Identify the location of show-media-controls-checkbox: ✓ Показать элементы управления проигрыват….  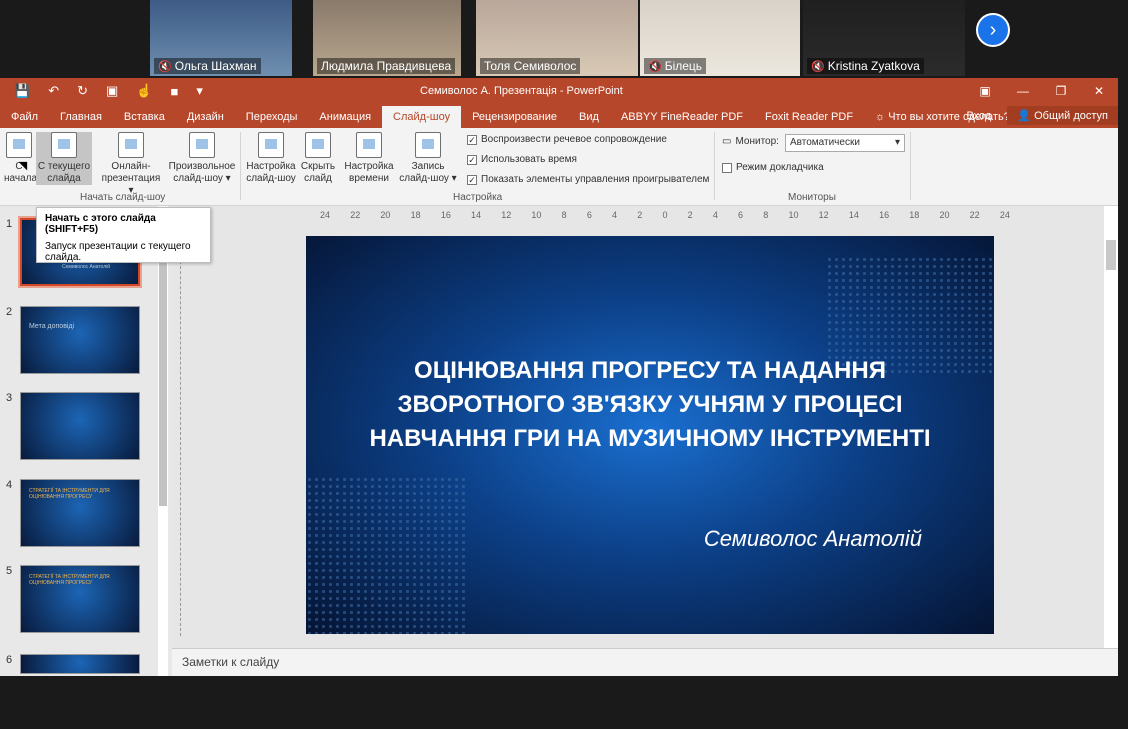
(588, 179).